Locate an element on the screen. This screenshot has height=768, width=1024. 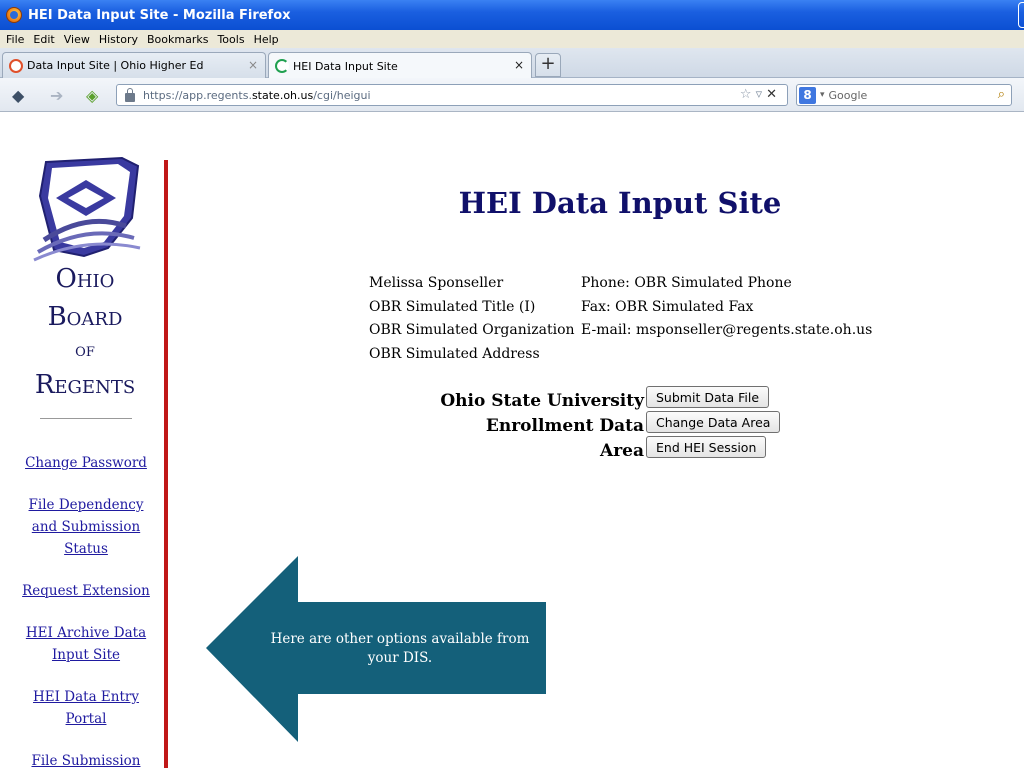
institution-name: Ohio State University is located at coordinates (542, 401).